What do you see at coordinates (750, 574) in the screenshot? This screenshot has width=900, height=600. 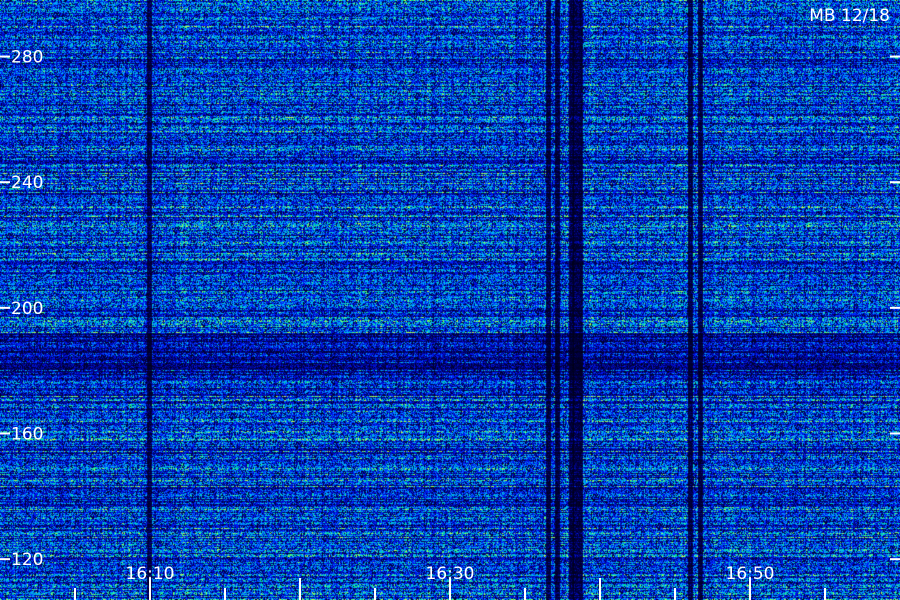 I see `x-tick-label: 16:50` at bounding box center [750, 574].